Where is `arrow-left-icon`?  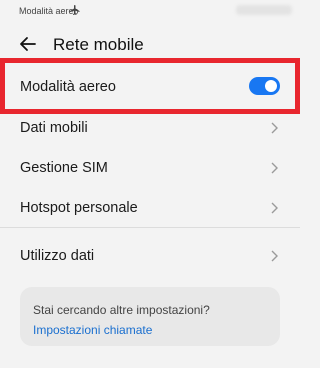 arrow-left-icon is located at coordinates (28, 44).